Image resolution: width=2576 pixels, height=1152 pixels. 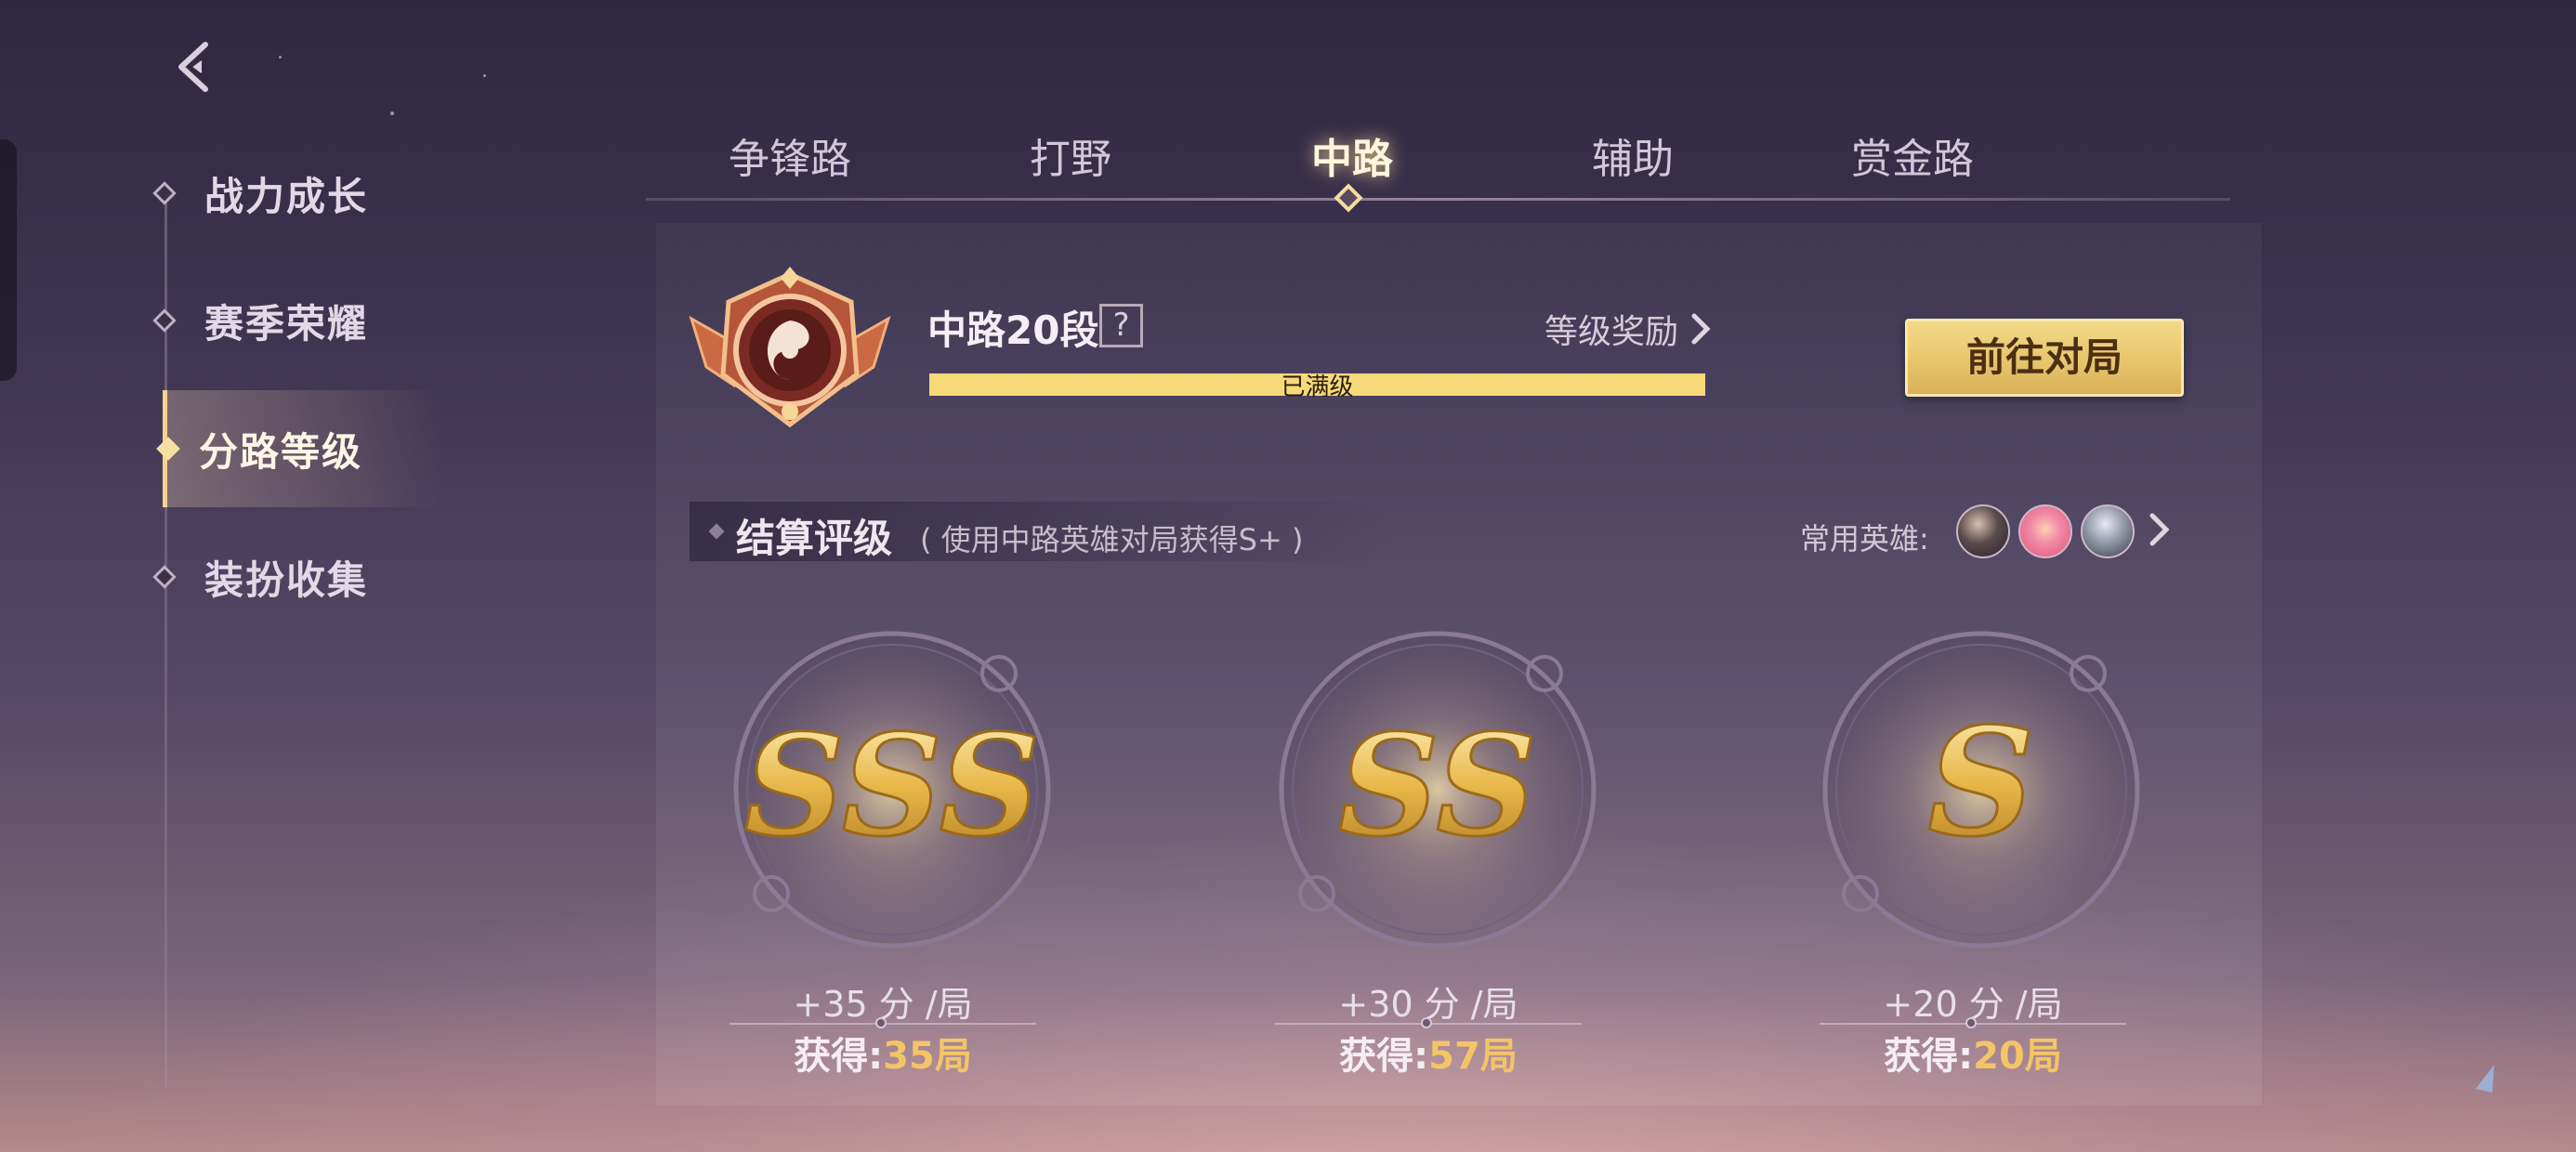 I want to click on grade-earned: 获得:20局, so click(x=1973, y=1053).